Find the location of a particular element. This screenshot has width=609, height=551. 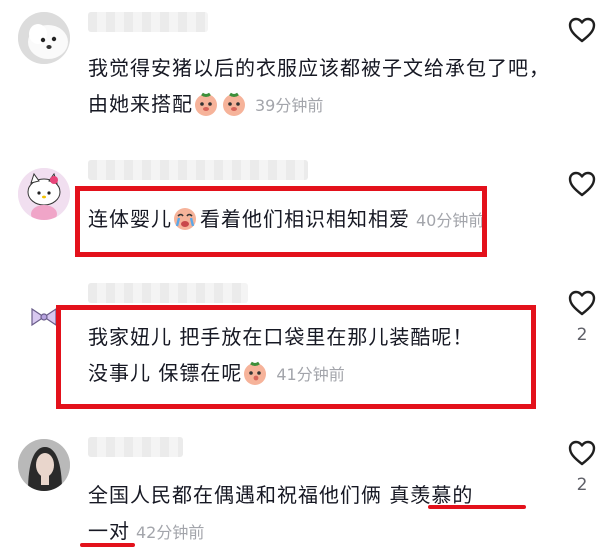

comment-time: 40分钟前 is located at coordinates (450, 220).